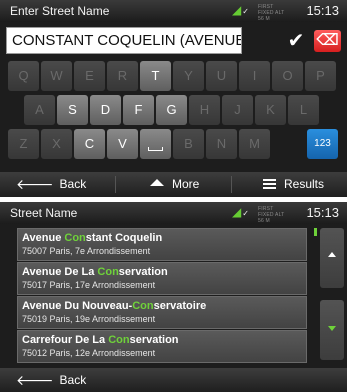  Describe the element at coordinates (270, 110) in the screenshot. I see `key-k: K` at that location.